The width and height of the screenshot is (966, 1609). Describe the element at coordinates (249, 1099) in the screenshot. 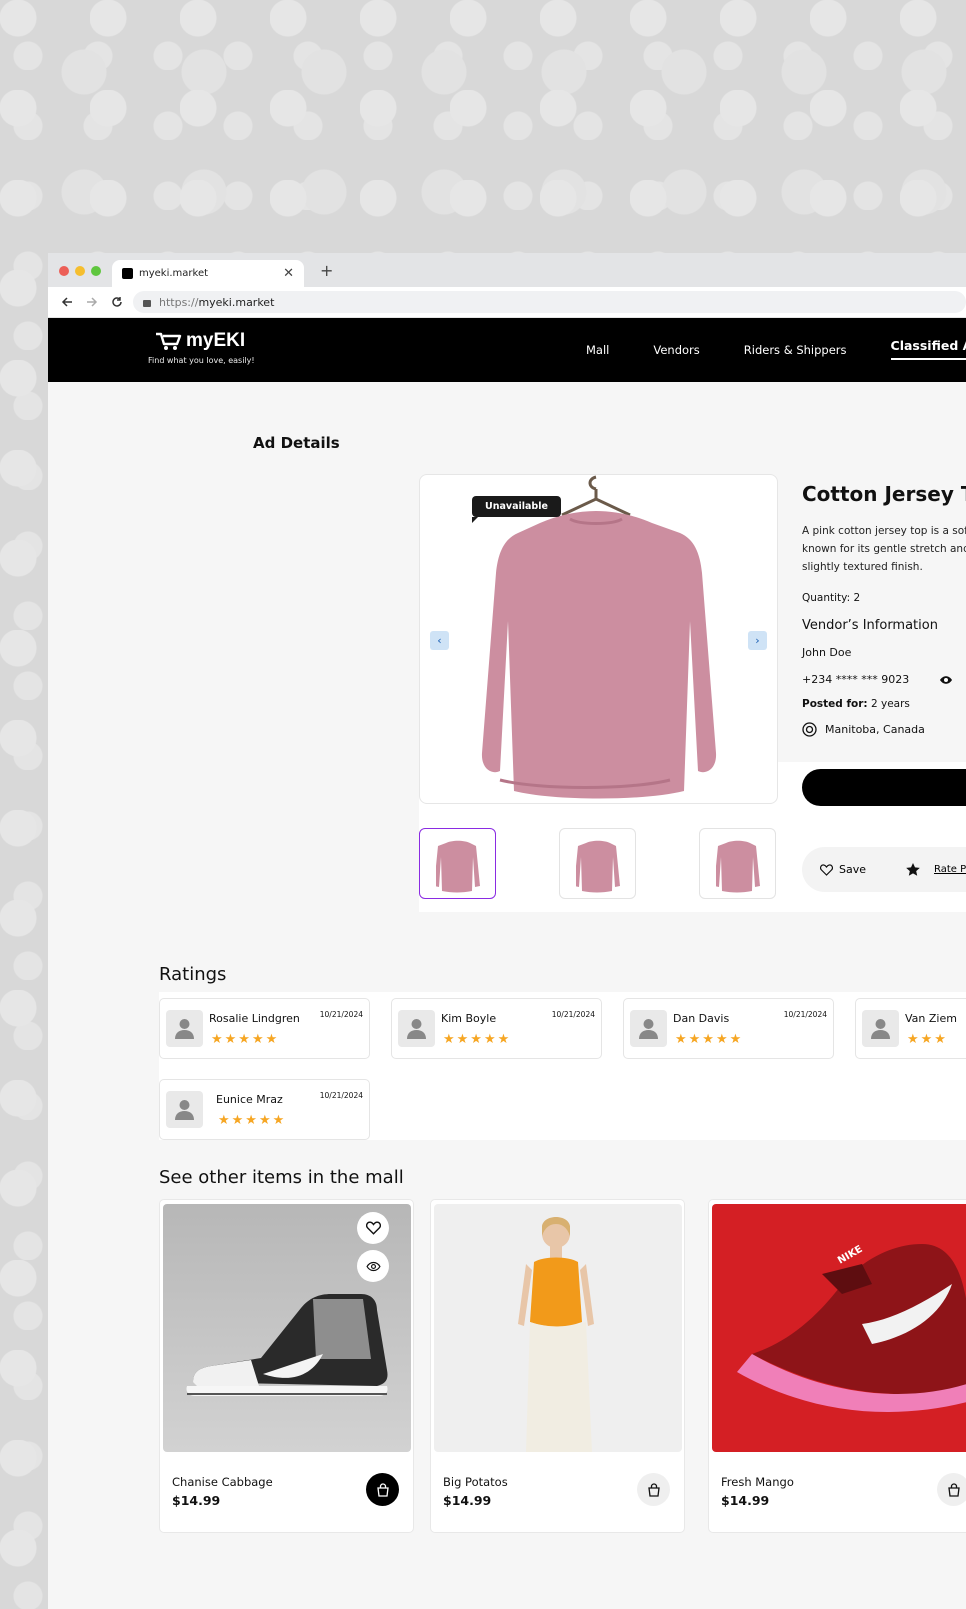

I see `reviewer-name: Eunice Mraz` at that location.